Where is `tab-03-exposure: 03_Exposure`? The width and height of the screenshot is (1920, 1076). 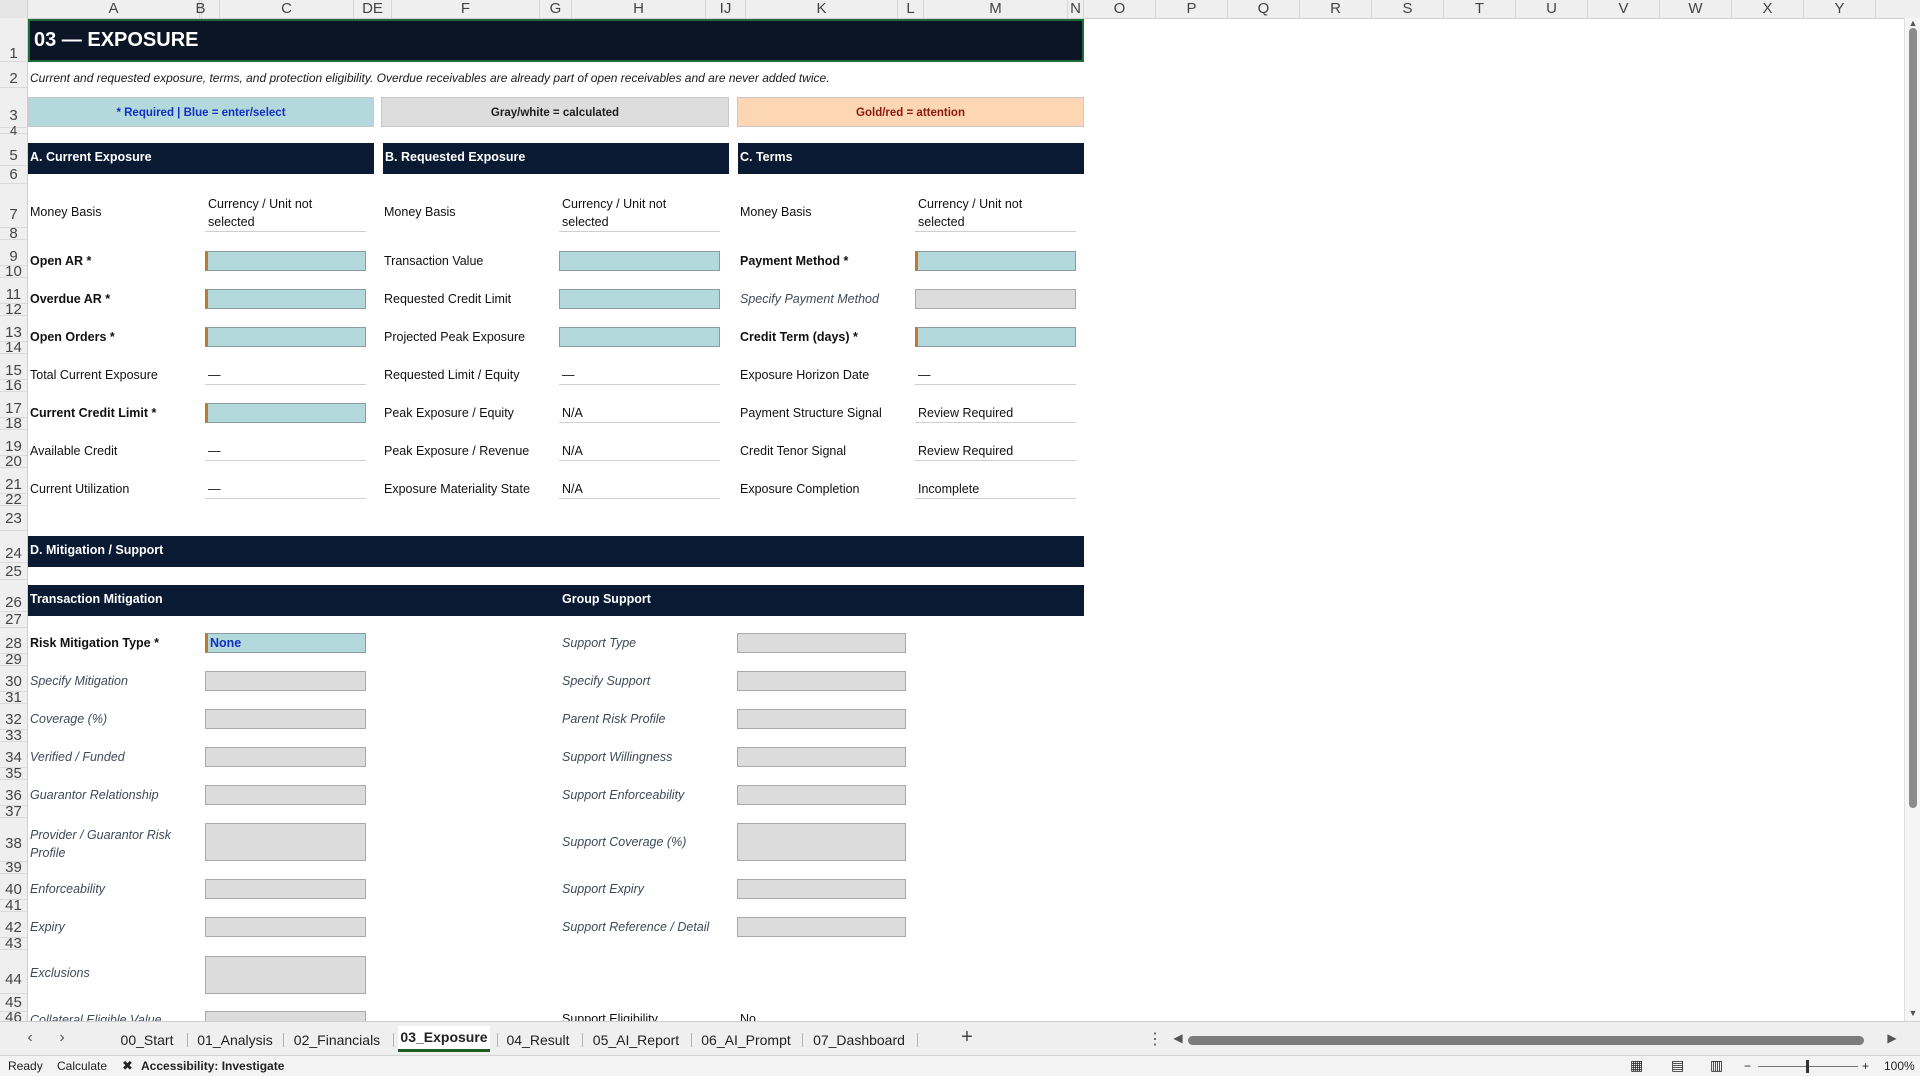 tab-03-exposure: 03_Exposure is located at coordinates (444, 1039).